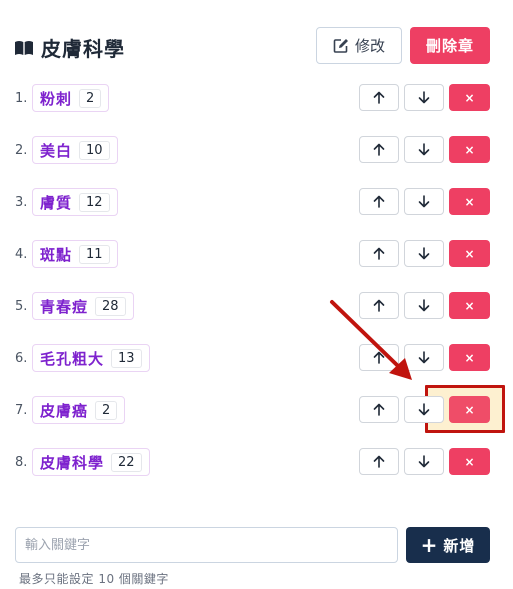  I want to click on keyword-label: 皮膚癌, so click(64, 410).